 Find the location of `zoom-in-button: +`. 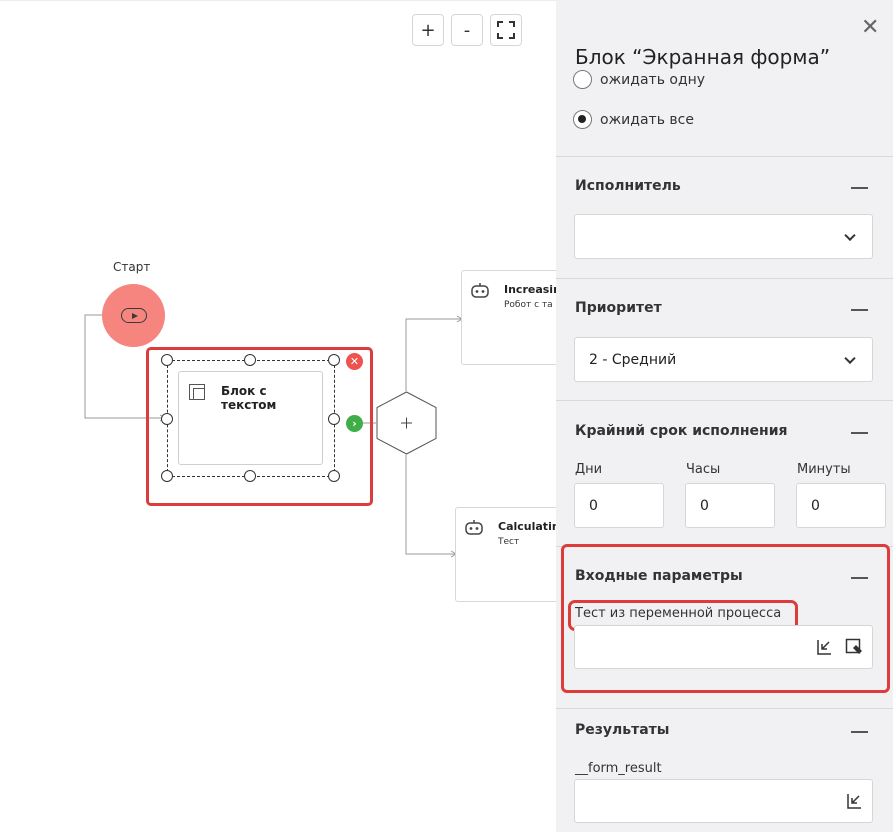

zoom-in-button: + is located at coordinates (428, 30).